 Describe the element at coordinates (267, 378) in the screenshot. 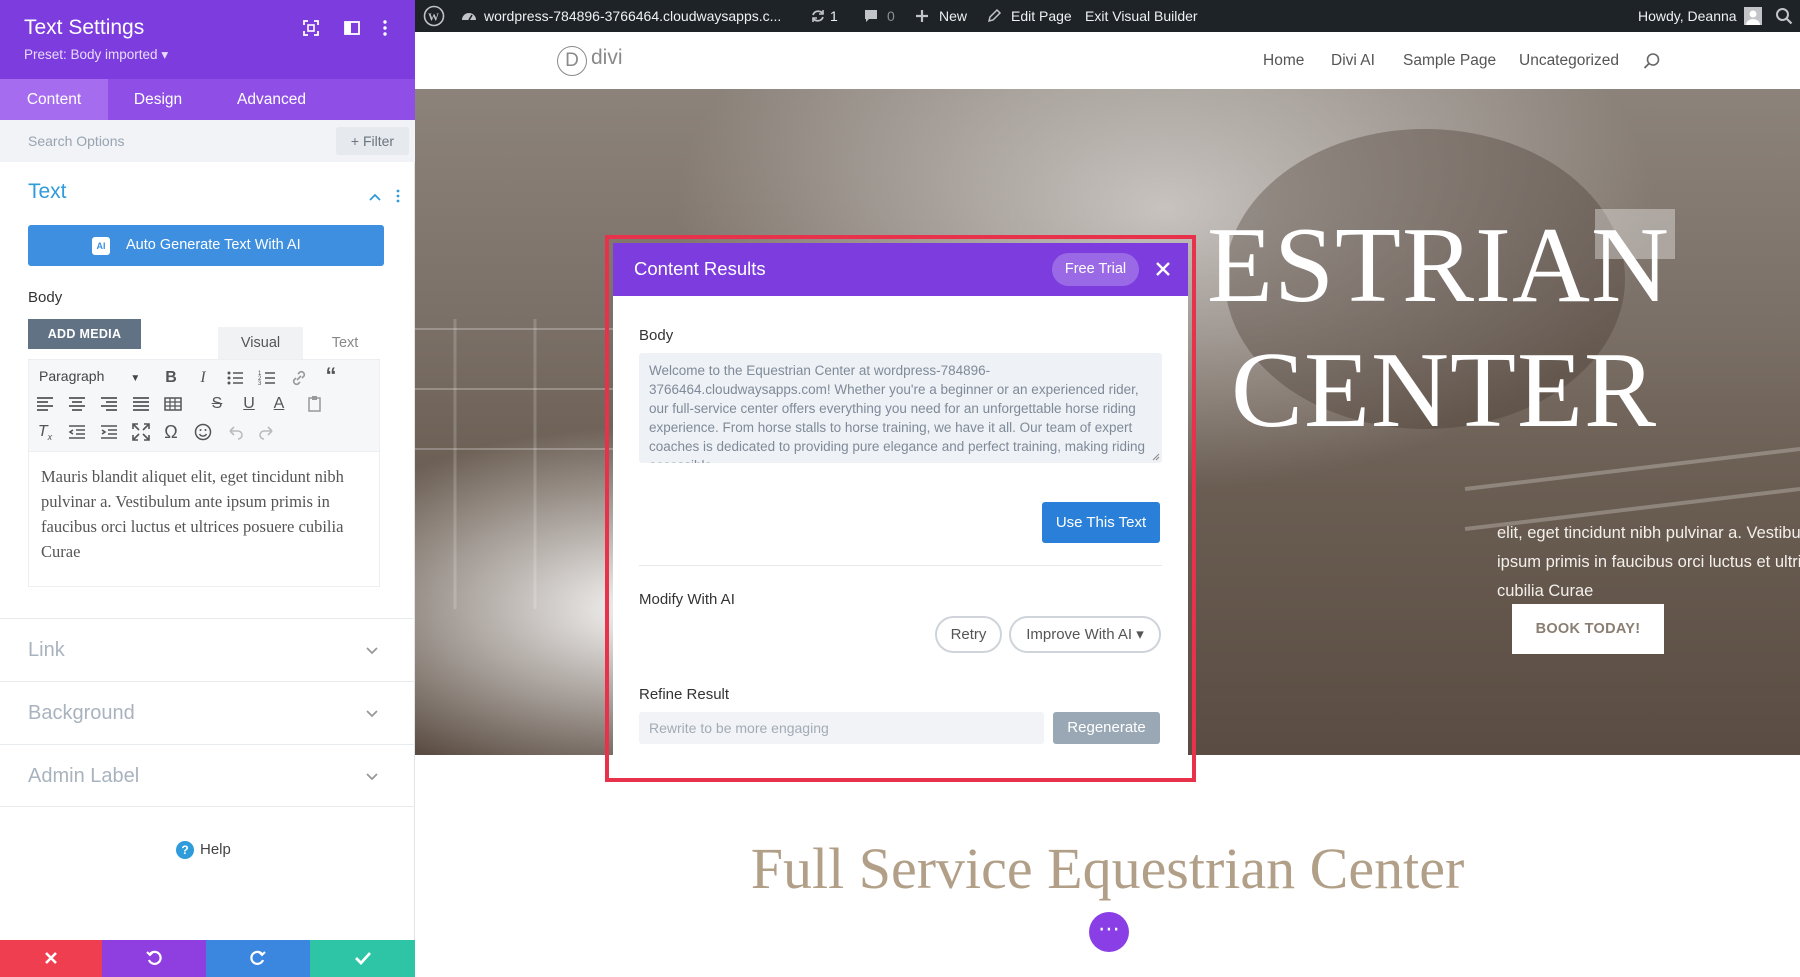

I see `numbered-list-icon: 123` at that location.